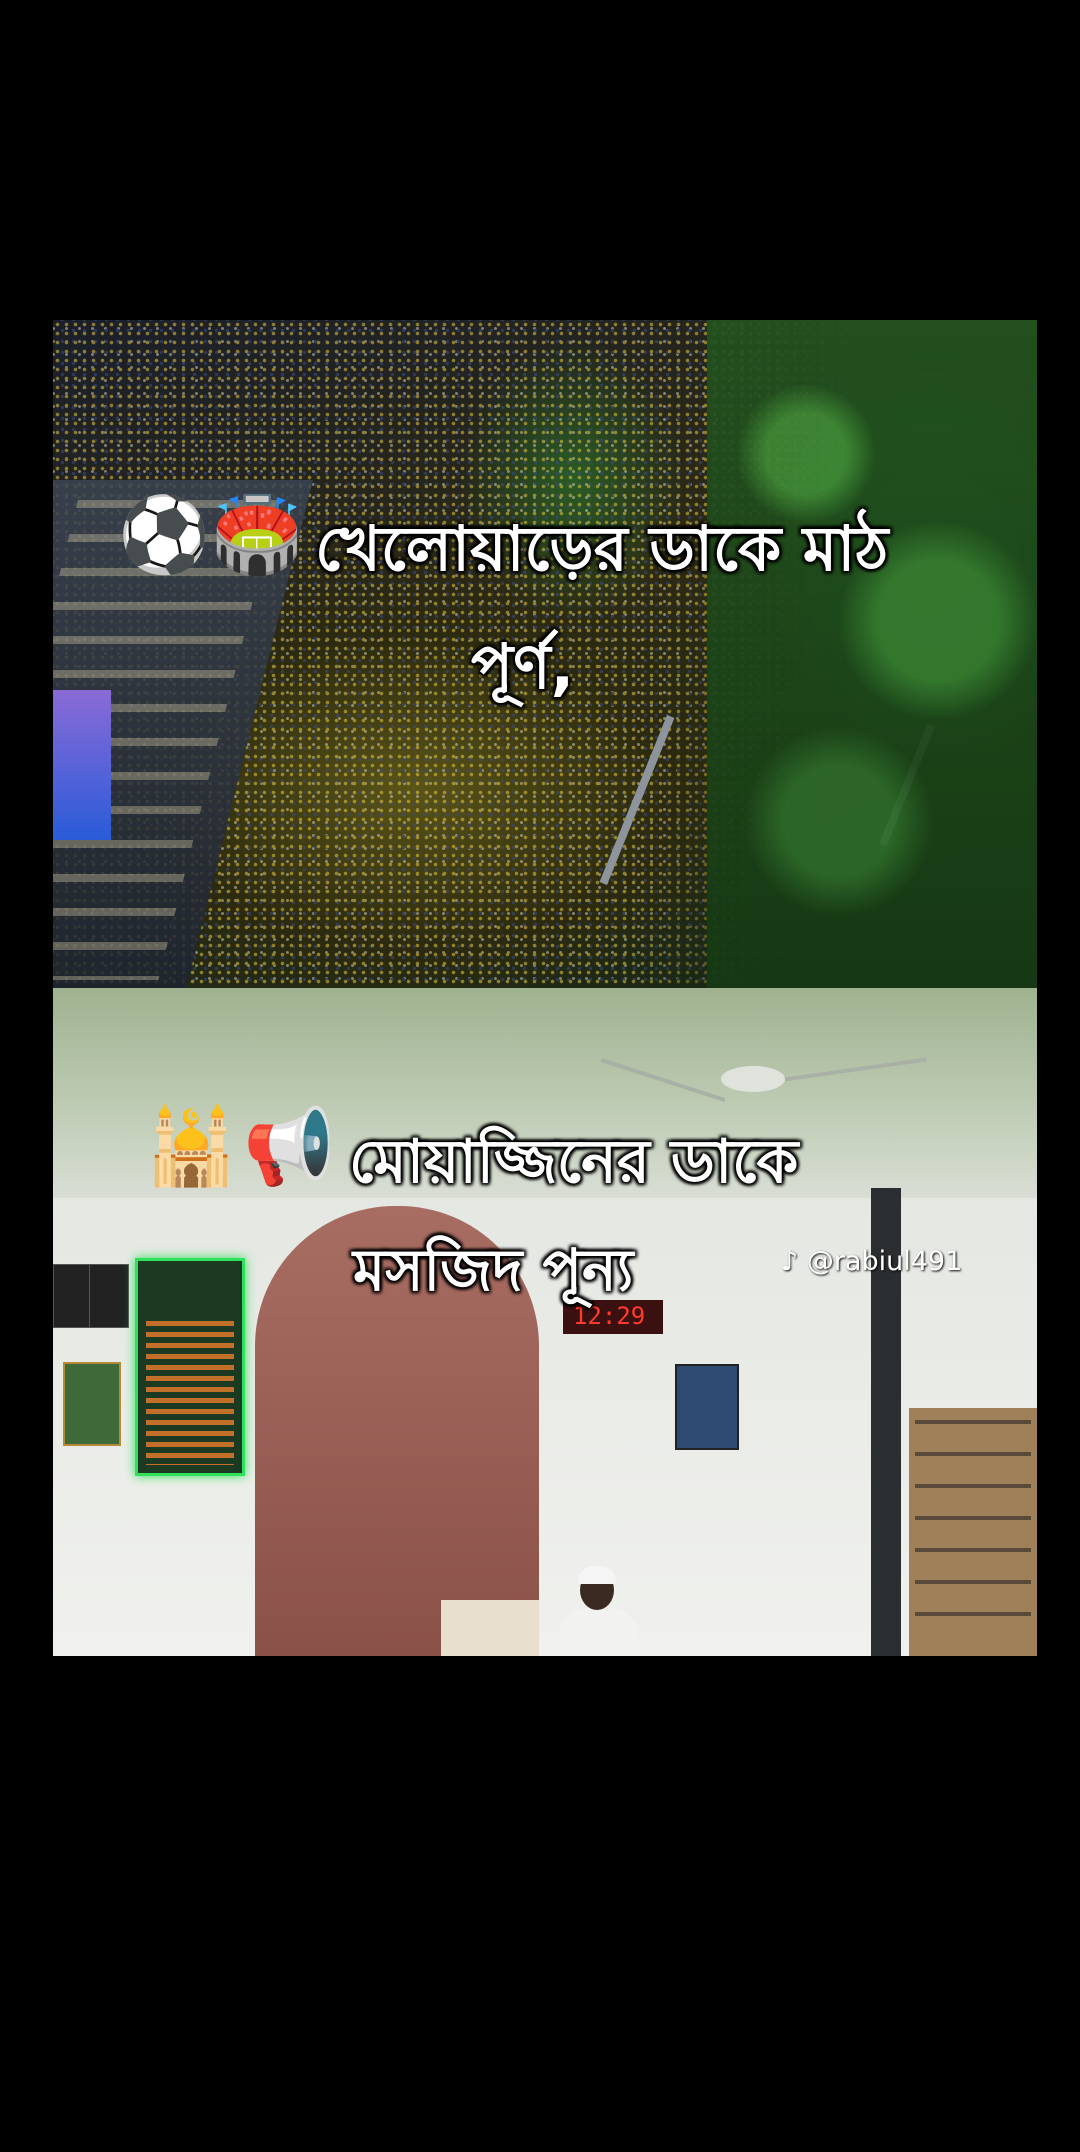 The height and width of the screenshot is (2152, 1080). I want to click on soccer-ball-icon: ⚽, so click(164, 535).